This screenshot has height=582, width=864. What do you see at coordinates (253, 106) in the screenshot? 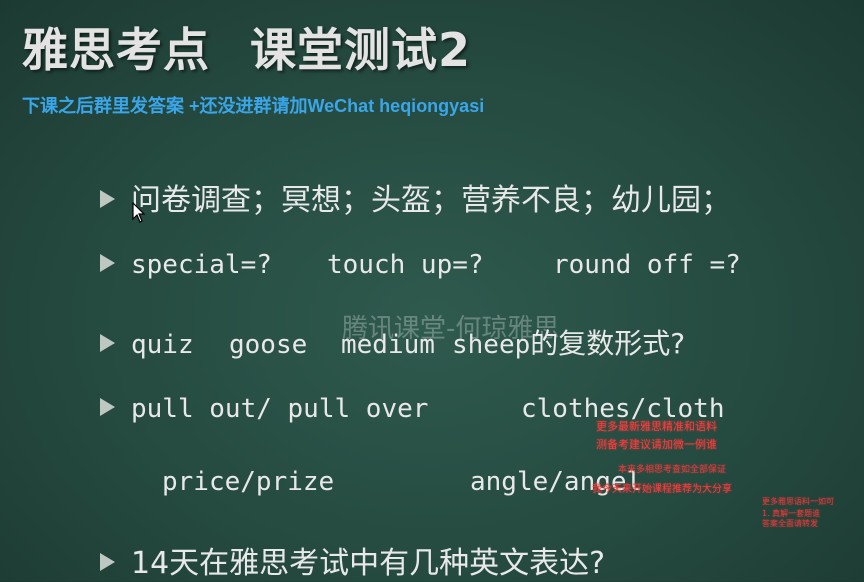
I see `slide-subtitle: 下课之后群里发答案 +还没进群请加WeChat heqiongyasi` at bounding box center [253, 106].